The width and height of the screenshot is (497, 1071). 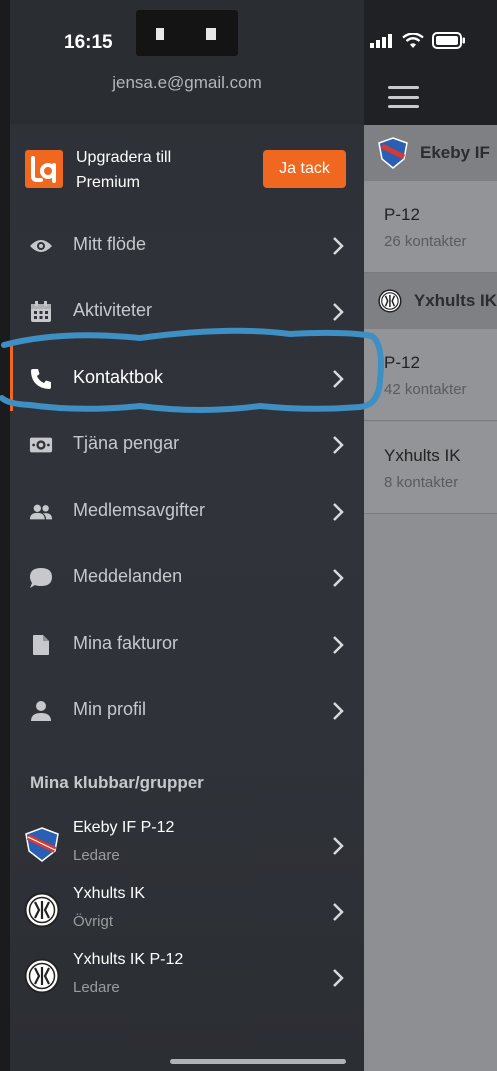 I want to click on premium-upgrade-text: Upgradera till Premium, so click(x=124, y=170).